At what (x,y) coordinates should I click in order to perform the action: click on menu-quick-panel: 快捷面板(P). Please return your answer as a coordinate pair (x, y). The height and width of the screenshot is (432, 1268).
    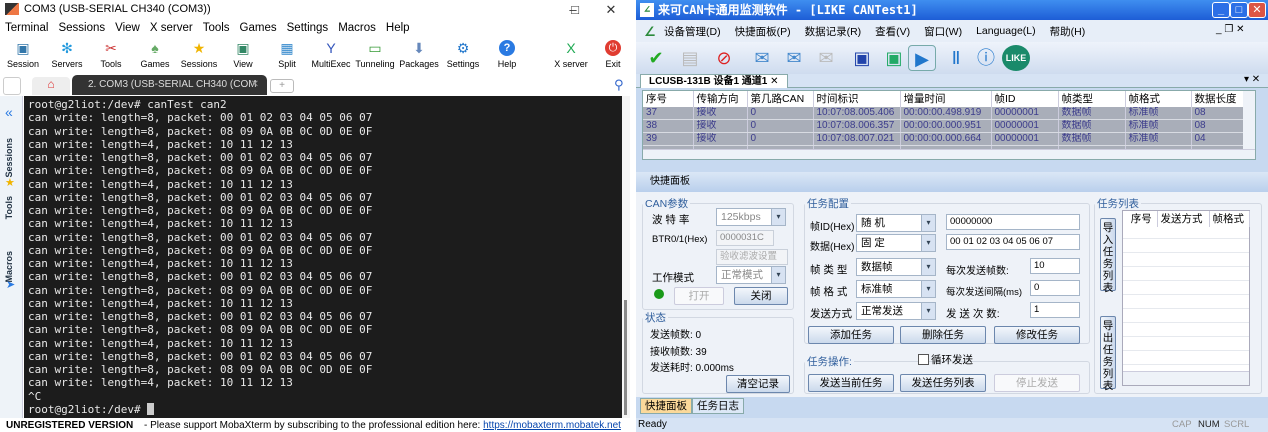
    Looking at the image, I should click on (763, 31).